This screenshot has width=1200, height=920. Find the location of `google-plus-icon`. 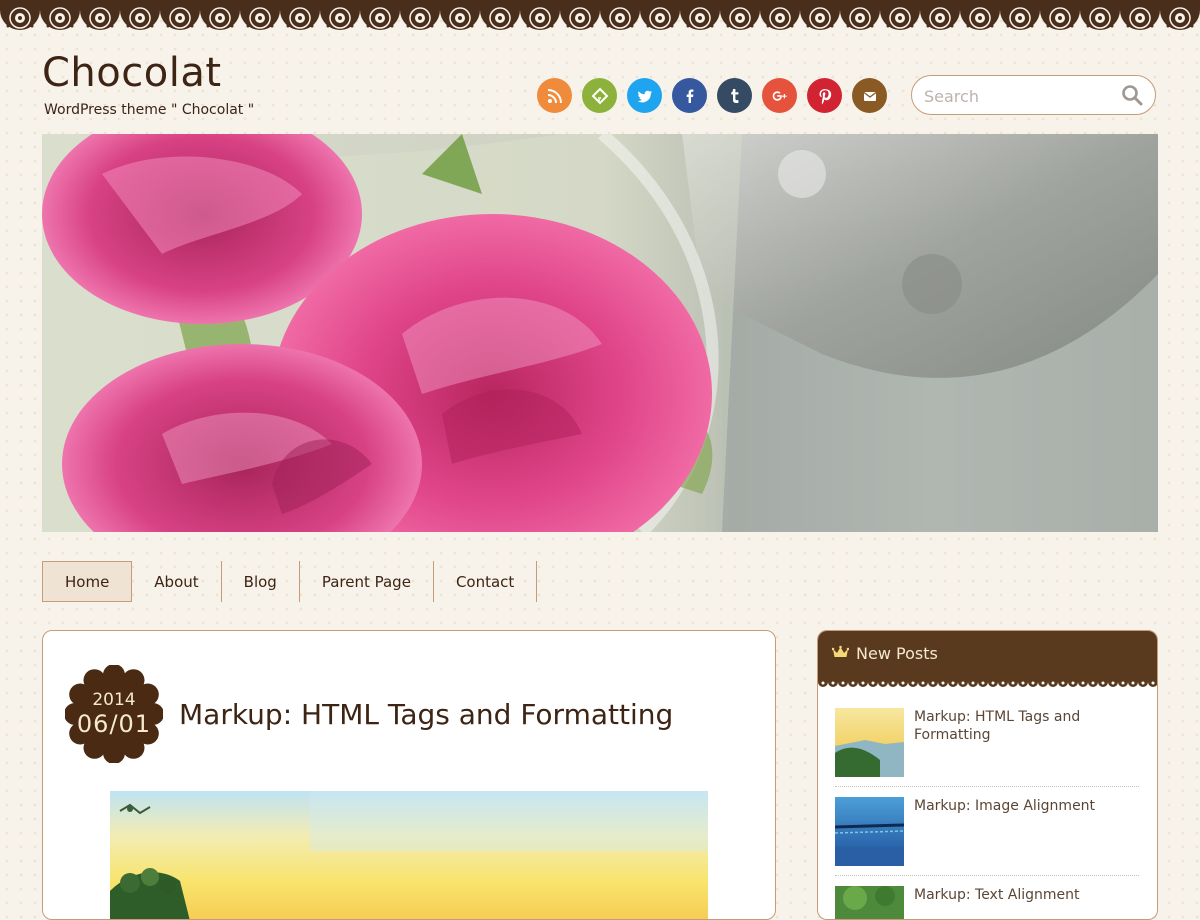

google-plus-icon is located at coordinates (779, 95).